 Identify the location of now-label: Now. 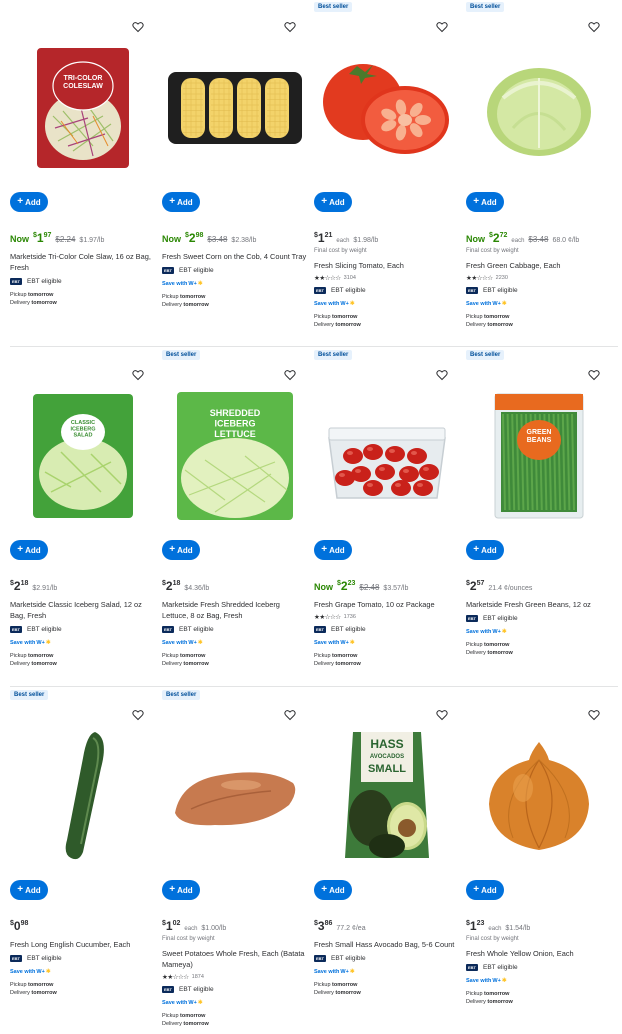
(171, 239).